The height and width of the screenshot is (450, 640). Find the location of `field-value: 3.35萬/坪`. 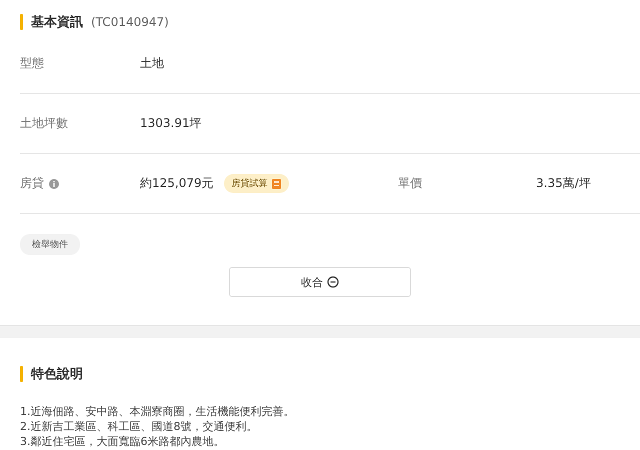

field-value: 3.35萬/坪 is located at coordinates (563, 183).